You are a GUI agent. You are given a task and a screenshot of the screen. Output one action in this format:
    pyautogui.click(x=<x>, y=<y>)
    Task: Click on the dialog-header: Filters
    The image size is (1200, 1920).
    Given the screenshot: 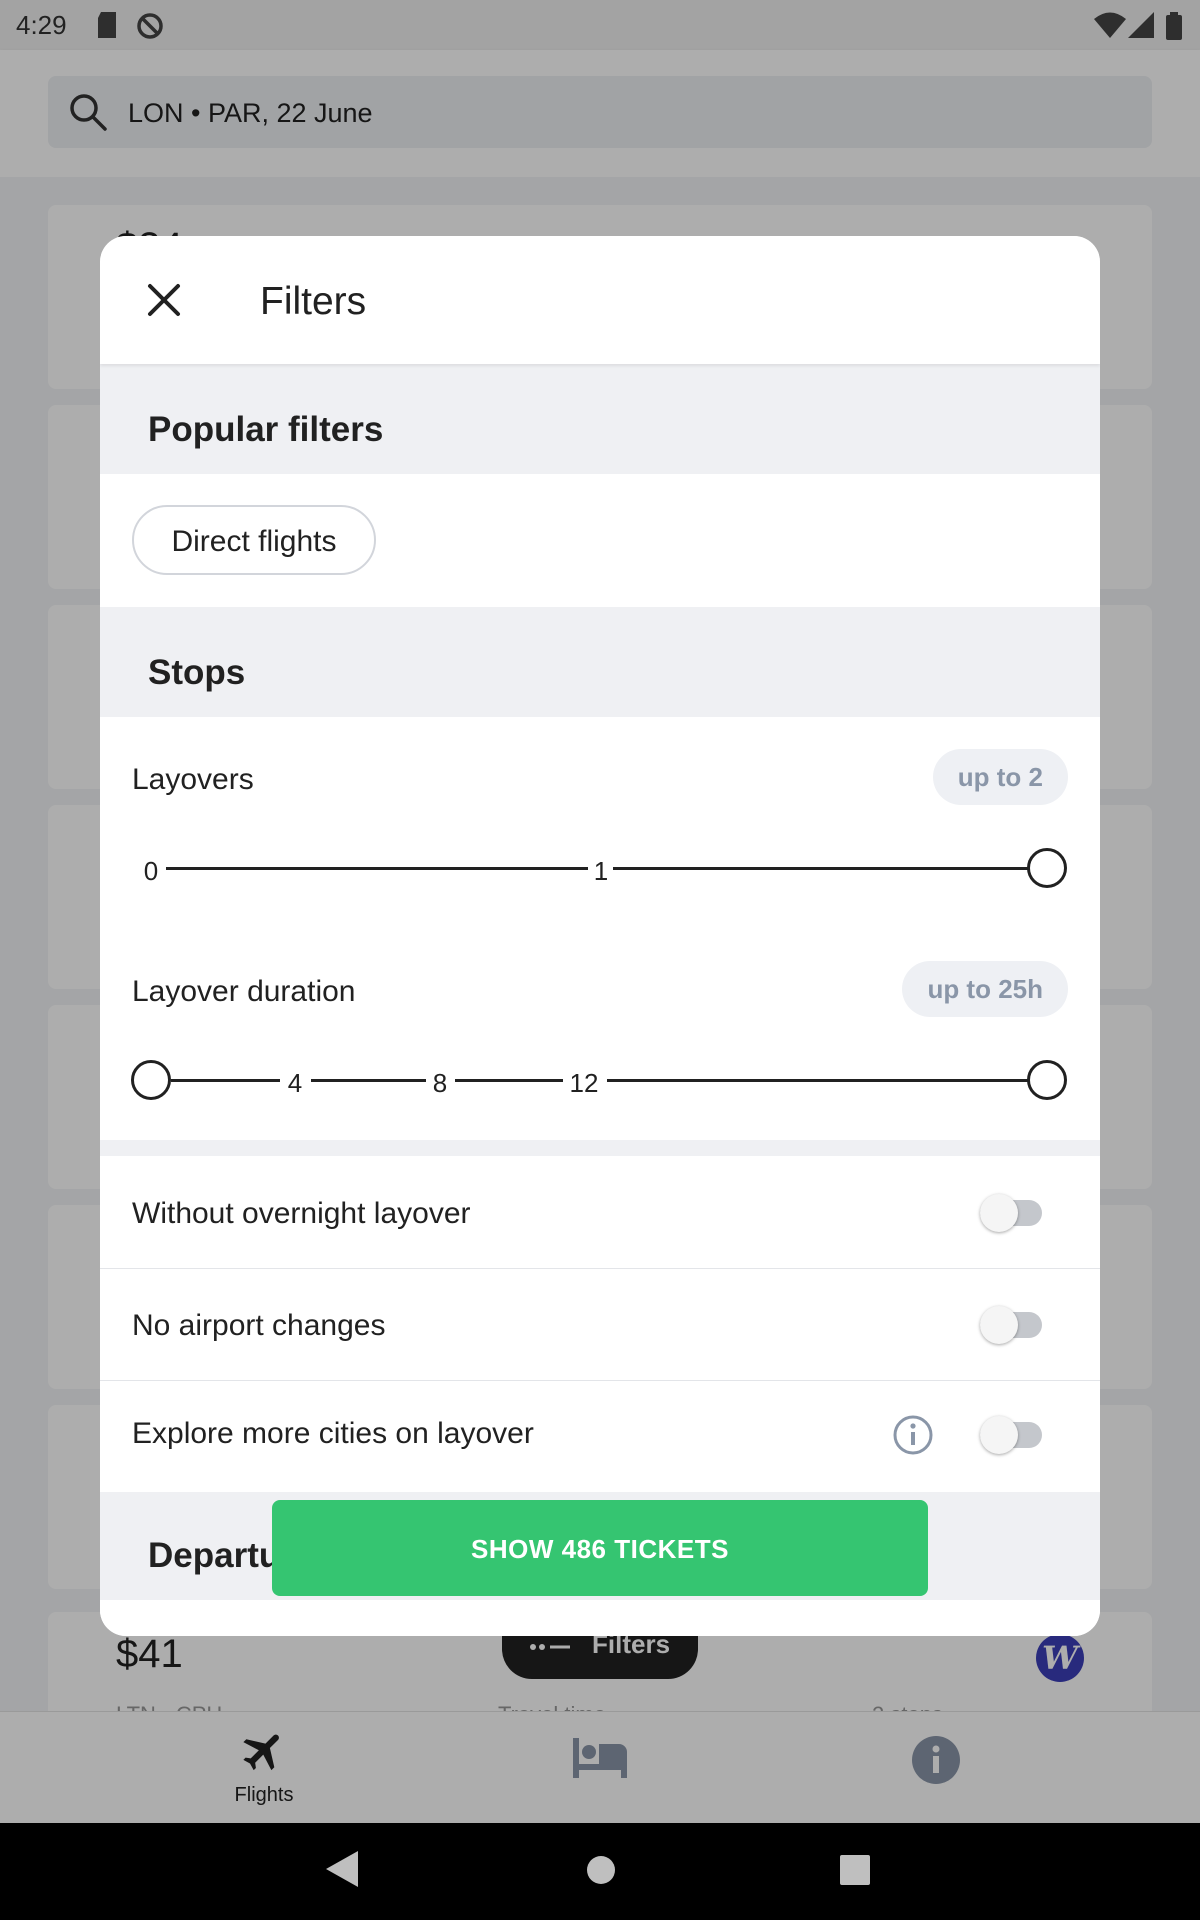 What is the action you would take?
    pyautogui.click(x=600, y=300)
    